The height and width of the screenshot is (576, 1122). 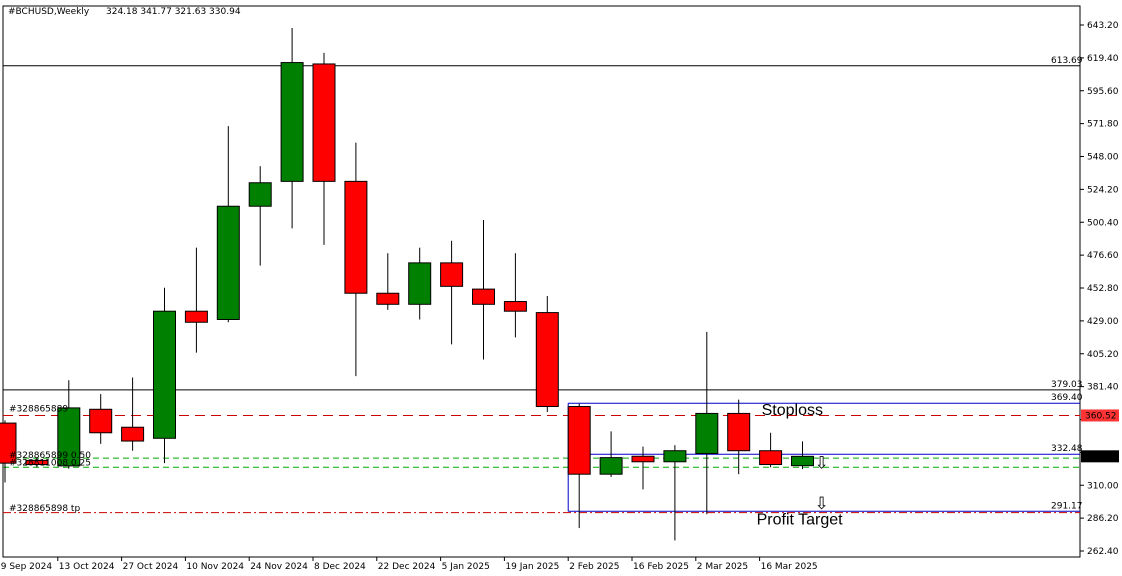 What do you see at coordinates (822, 504) in the screenshot?
I see `down-arrow-icon-2: ⇩` at bounding box center [822, 504].